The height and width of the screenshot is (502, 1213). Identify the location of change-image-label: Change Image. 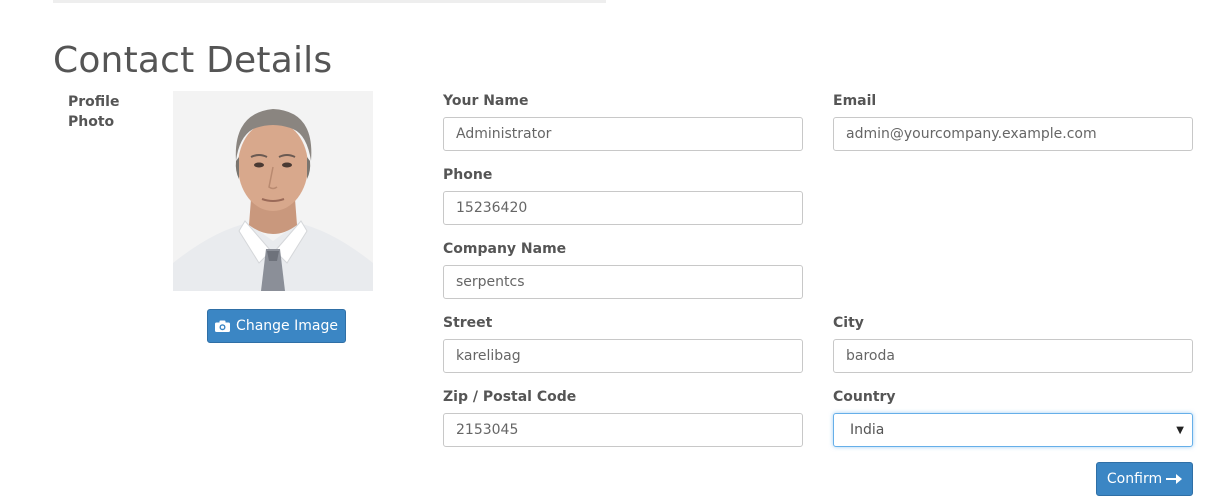
(287, 326).